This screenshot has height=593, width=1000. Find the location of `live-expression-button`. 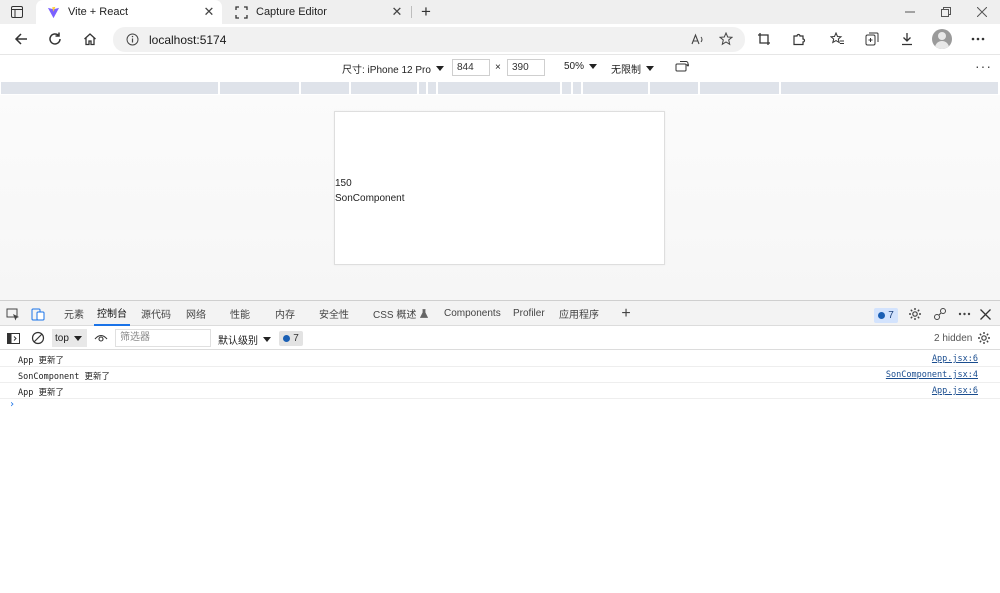

live-expression-button is located at coordinates (101, 338).